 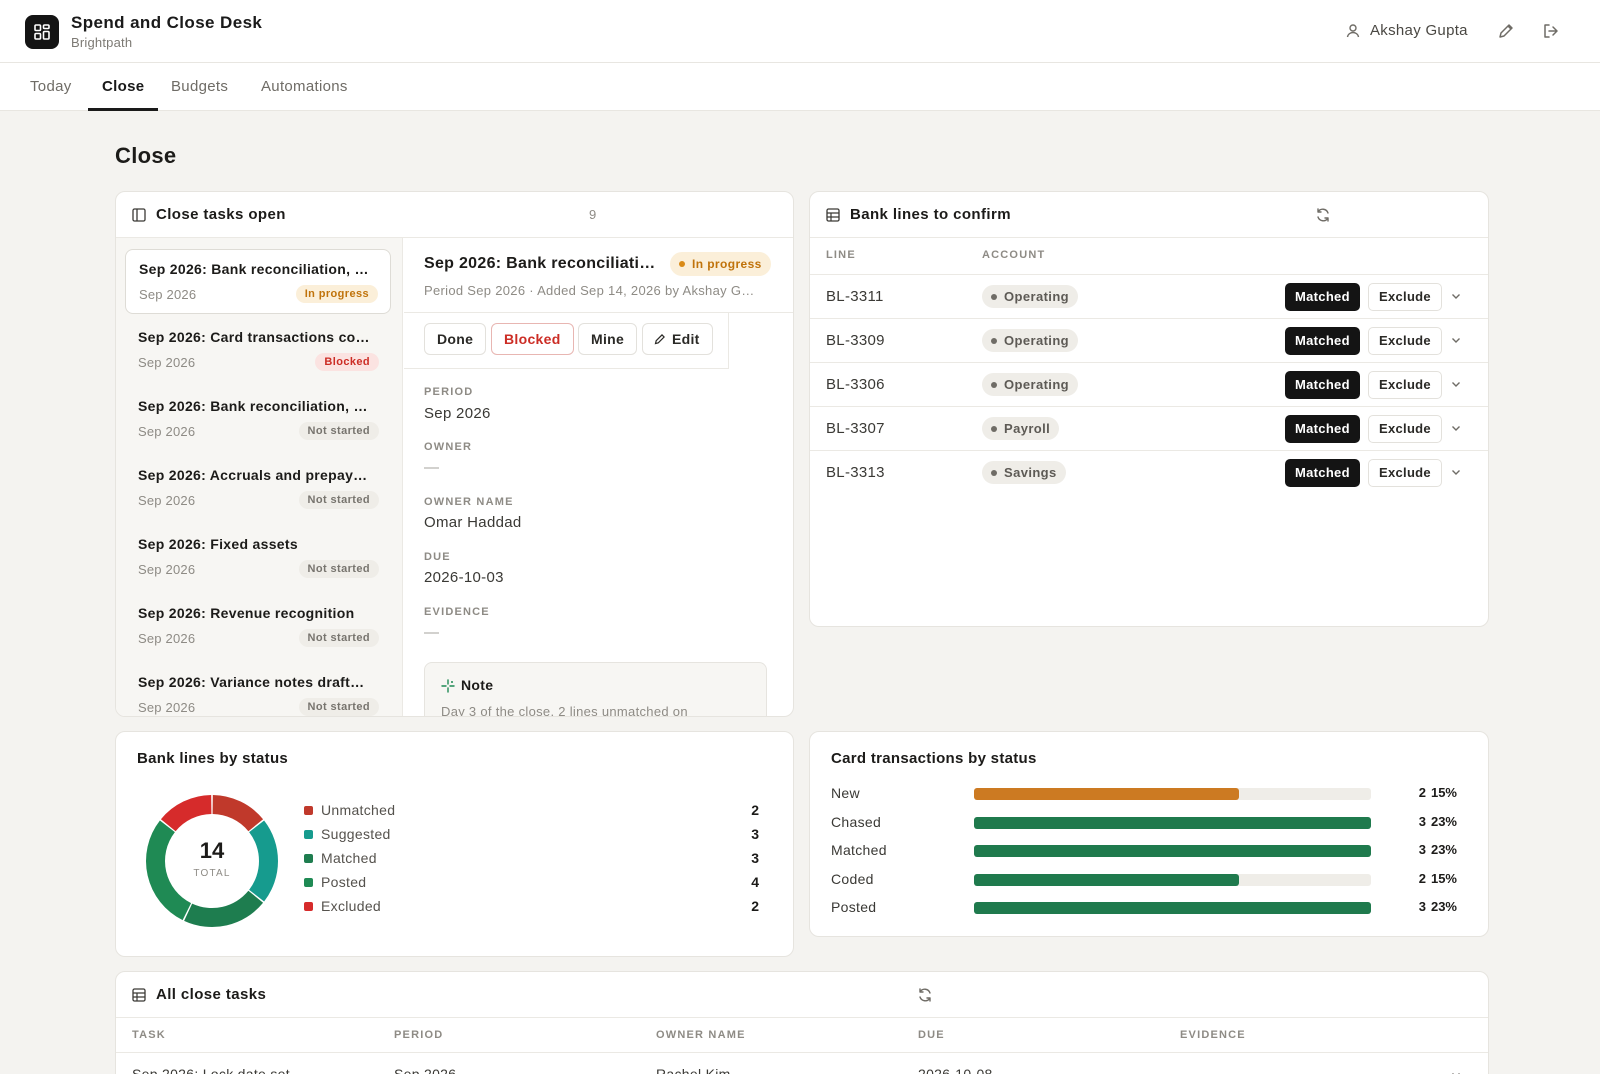 I want to click on note-title: Note, so click(x=477, y=685).